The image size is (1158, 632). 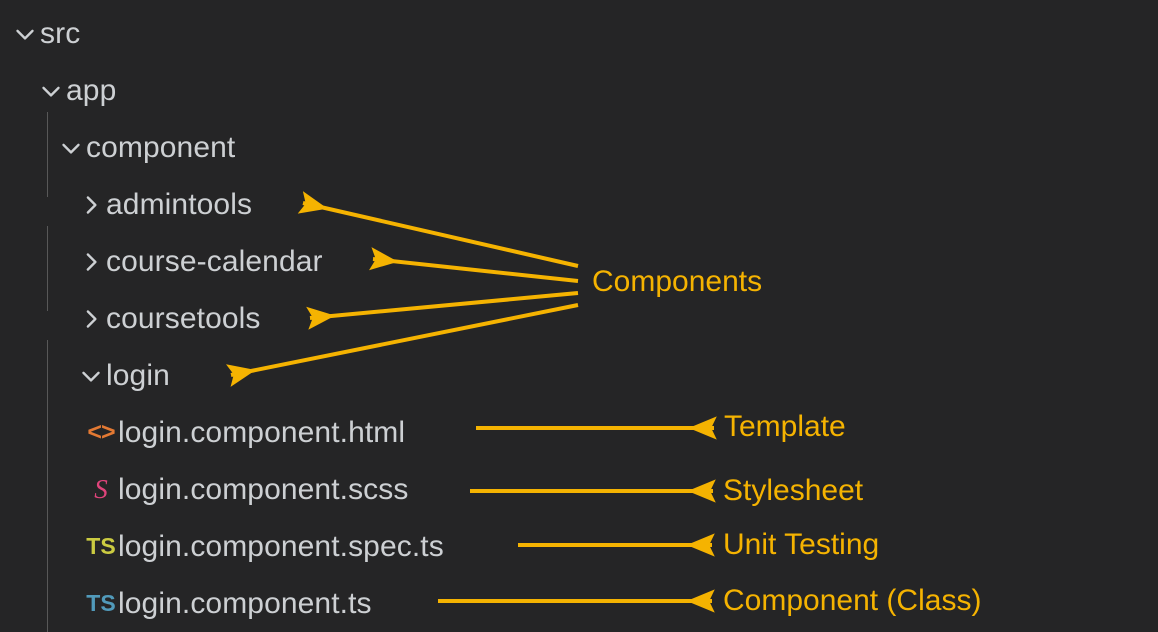 I want to click on tree-item-label: login.component.spec.ts, so click(x=281, y=546).